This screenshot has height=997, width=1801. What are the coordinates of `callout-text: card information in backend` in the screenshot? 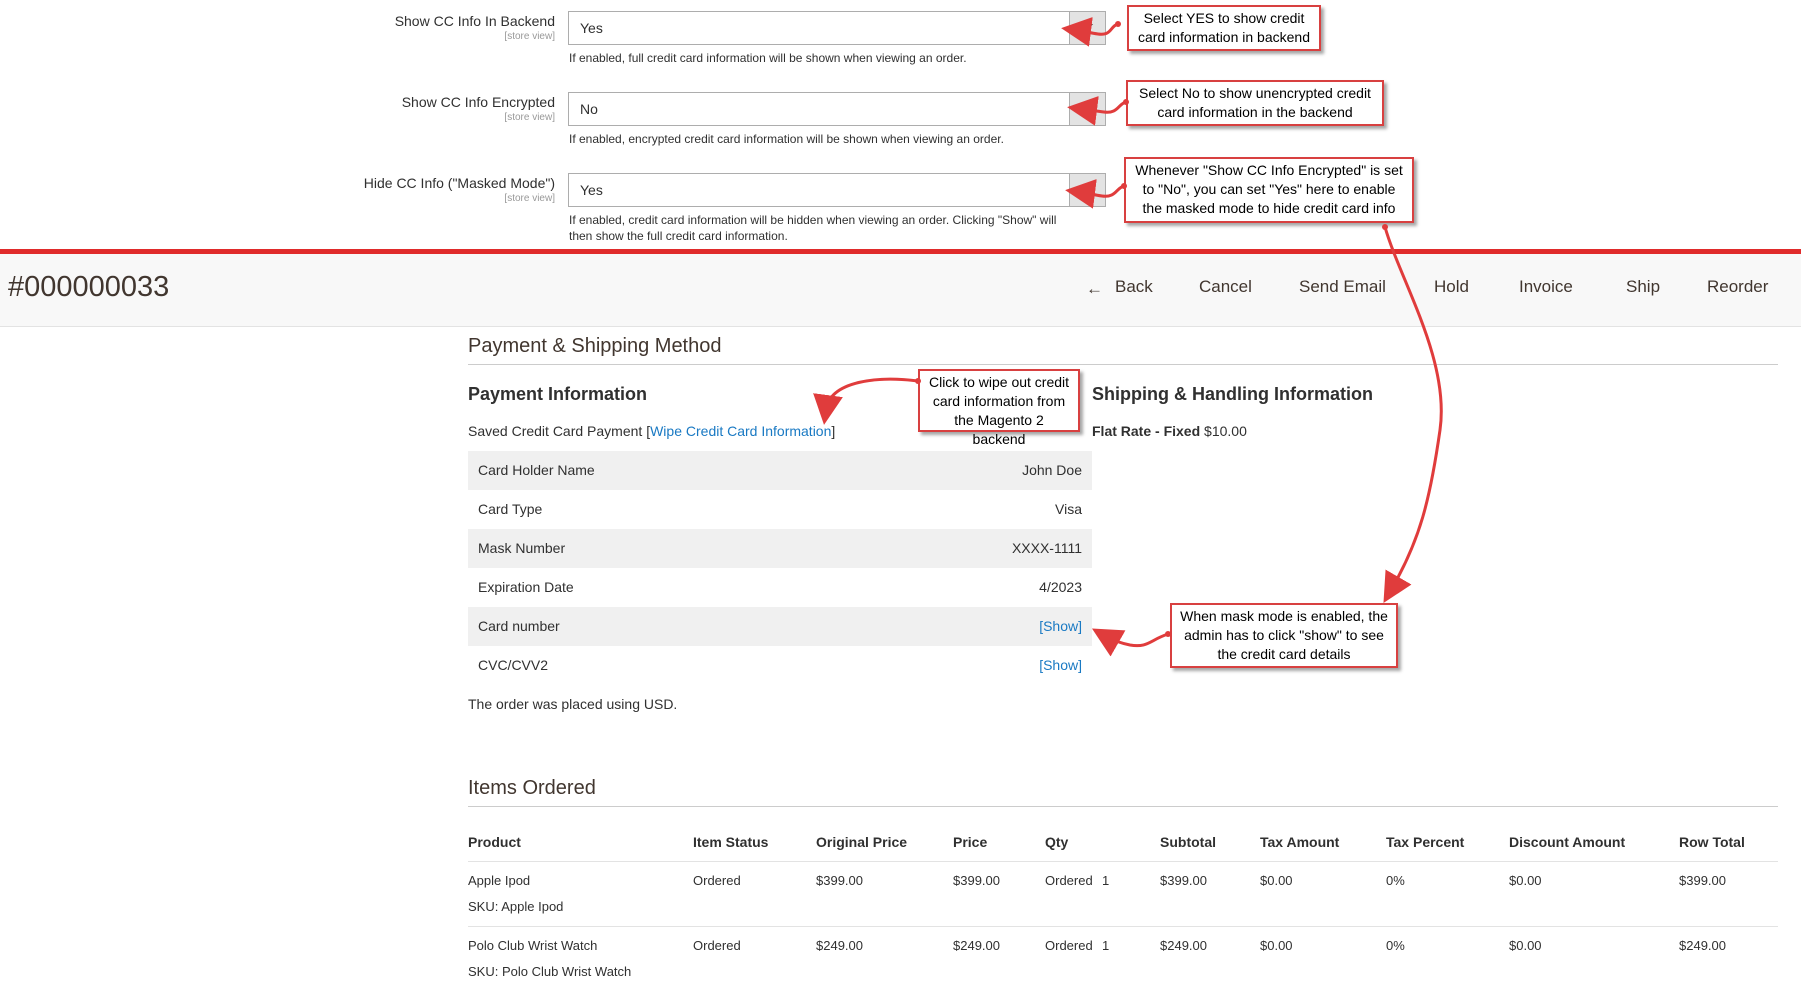 It's located at (1224, 37).